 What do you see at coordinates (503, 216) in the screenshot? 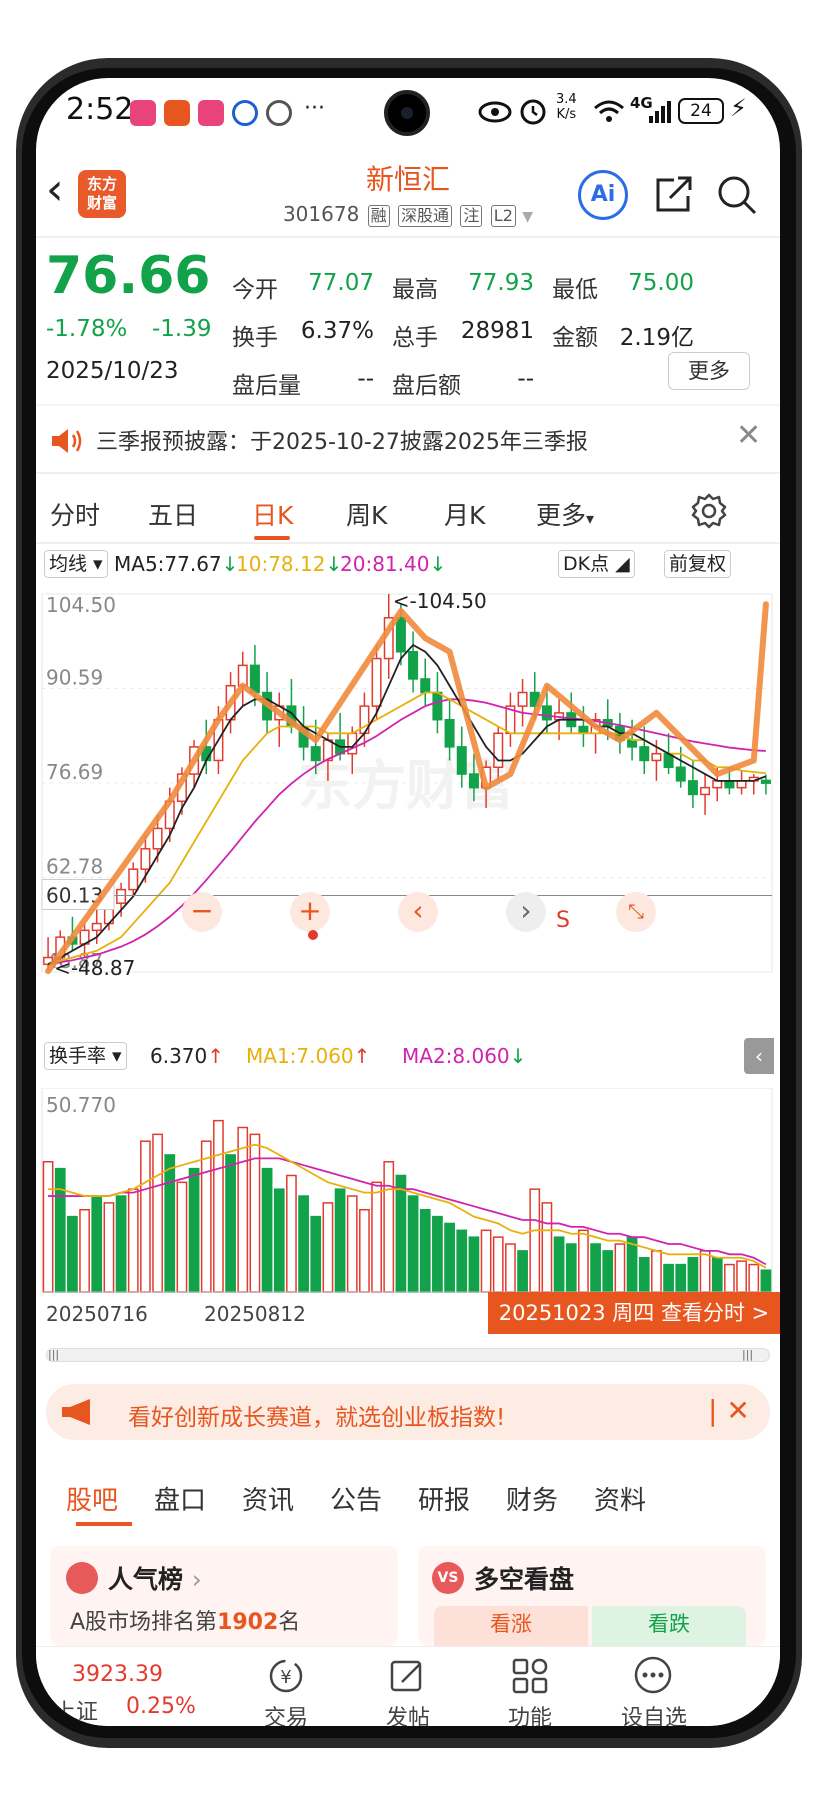
I see `tag-level2: L2` at bounding box center [503, 216].